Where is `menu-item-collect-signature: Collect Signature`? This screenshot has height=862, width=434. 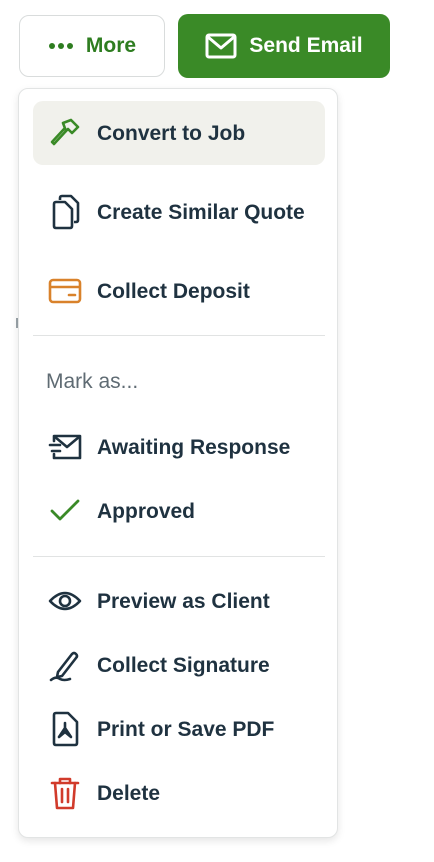
menu-item-collect-signature: Collect Signature is located at coordinates (179, 665).